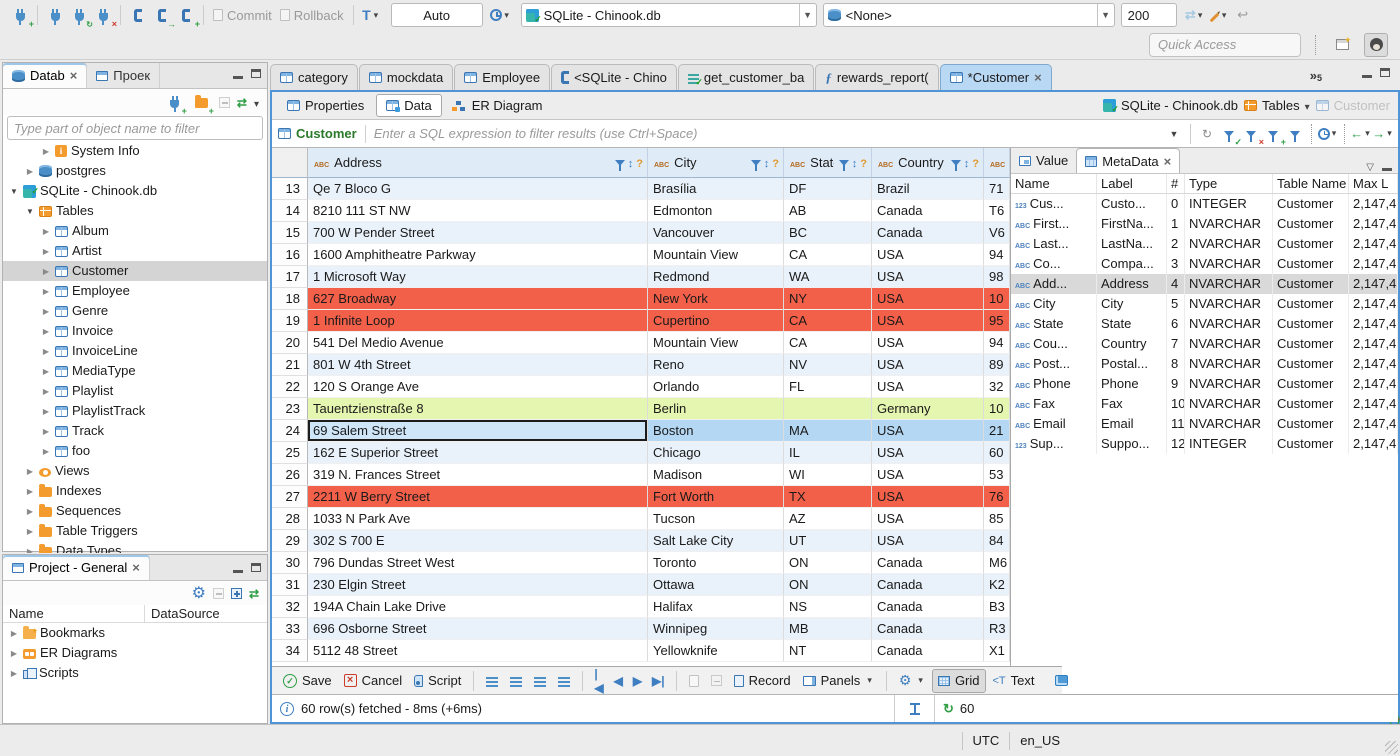 Image resolution: width=1400 pixels, height=756 pixels. Describe the element at coordinates (928, 233) in the screenshot. I see `cell-country: Canada` at that location.